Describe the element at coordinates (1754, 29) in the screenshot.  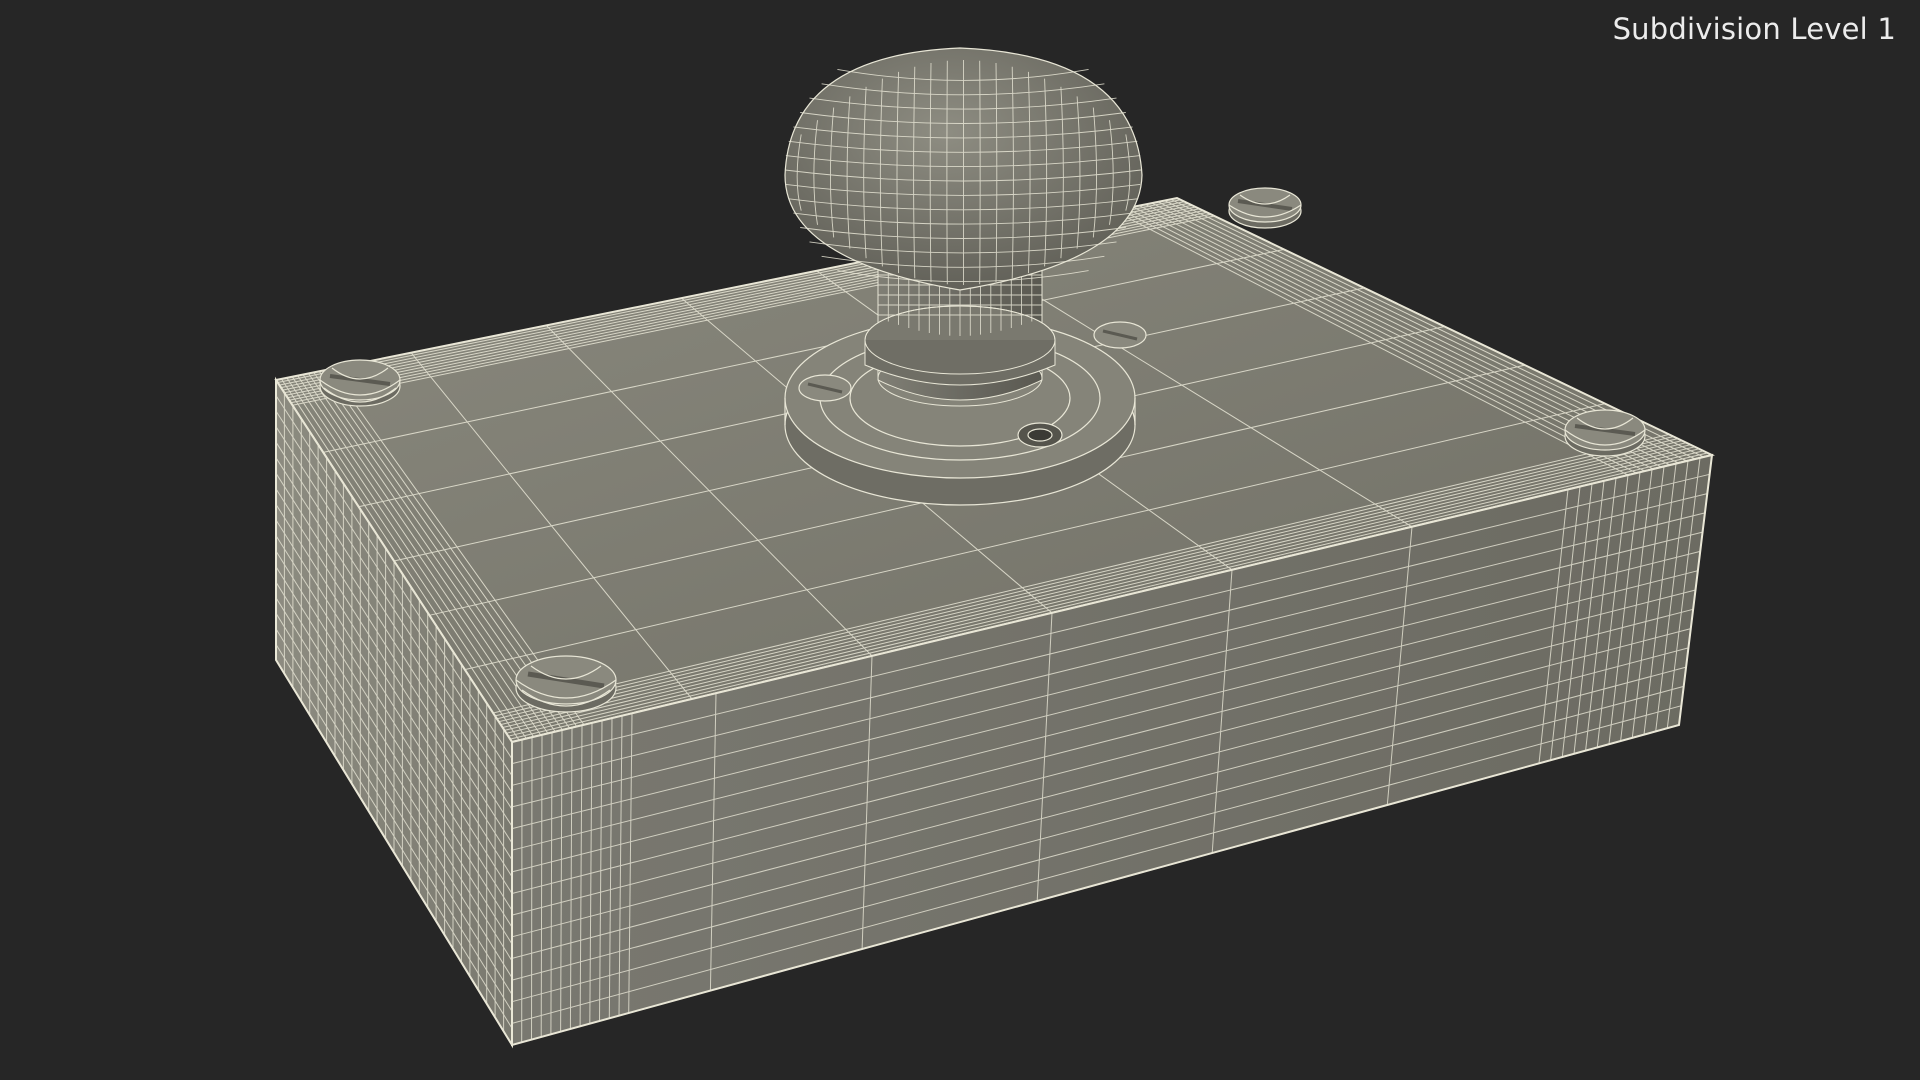
I see `subdivision-level-label: Subdivision Level 1` at that location.